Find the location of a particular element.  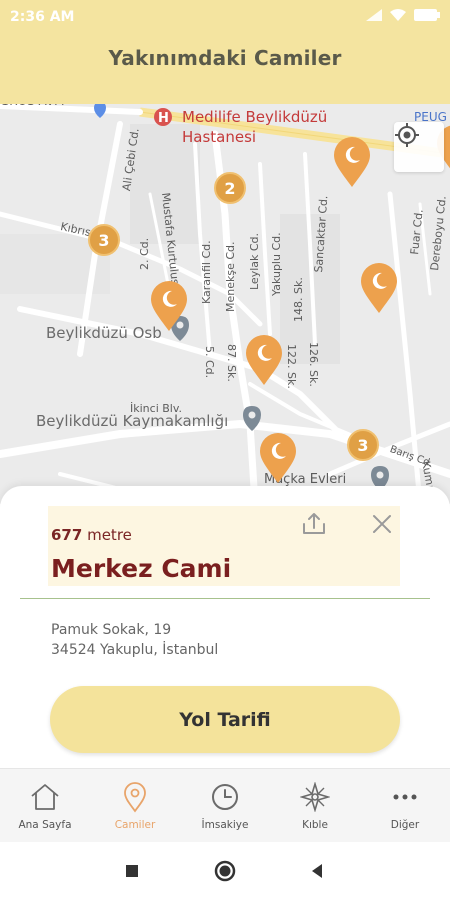

signal-icon is located at coordinates (374, 15).